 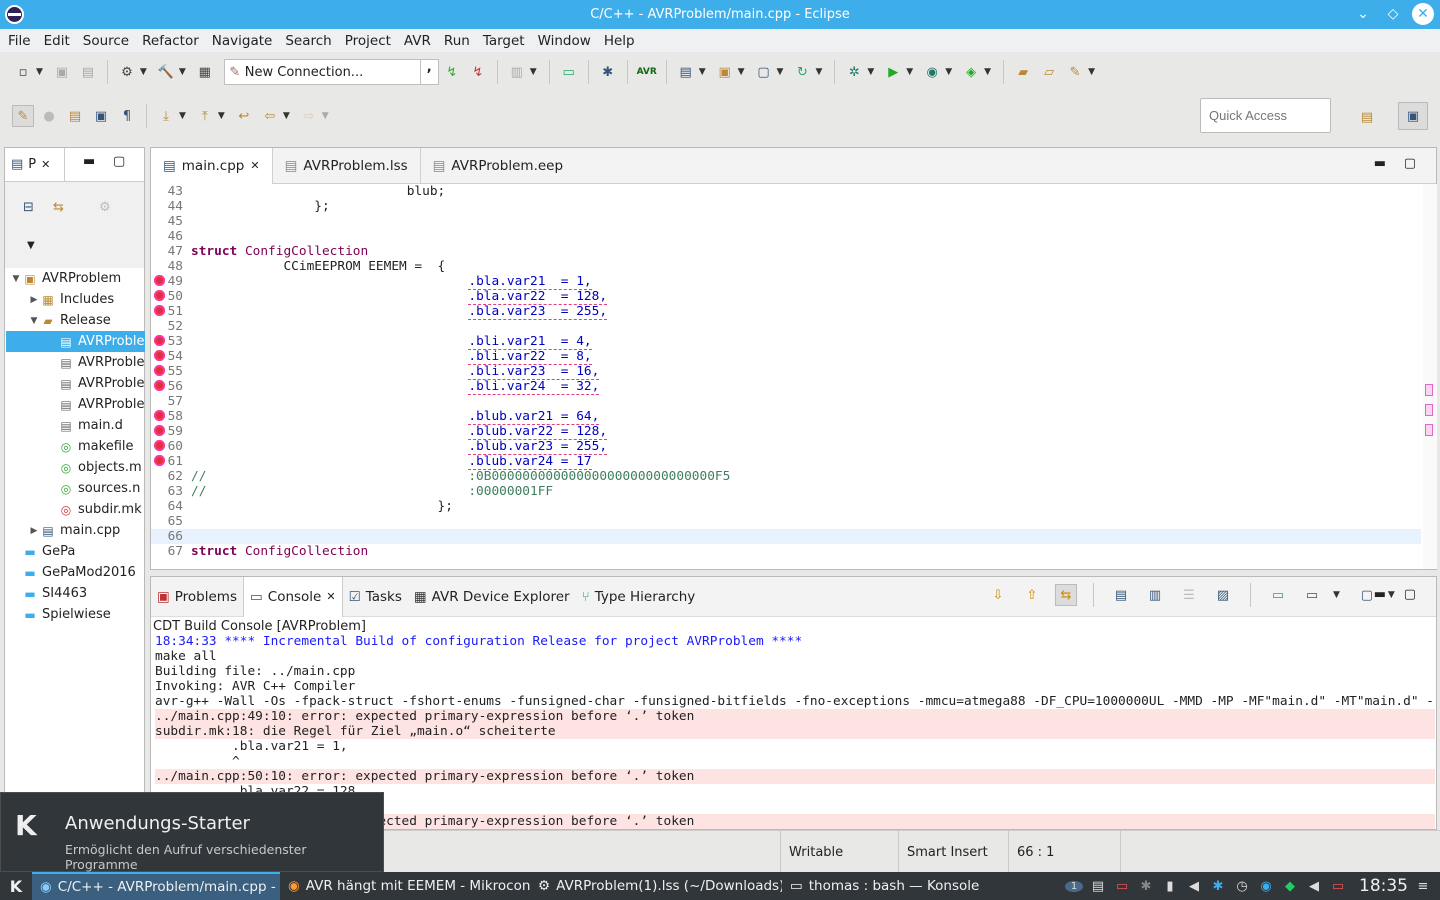 I want to click on connection-edit-button: ,, so click(x=428, y=72).